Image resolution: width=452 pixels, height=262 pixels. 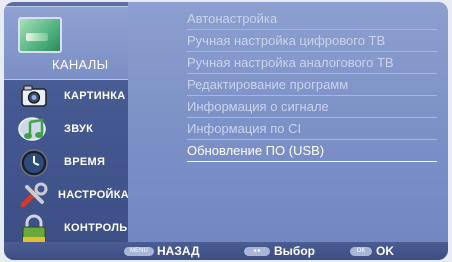 What do you see at coordinates (96, 228) in the screenshot?
I see `sidebar-item-label: КОНТРОЛЬ` at bounding box center [96, 228].